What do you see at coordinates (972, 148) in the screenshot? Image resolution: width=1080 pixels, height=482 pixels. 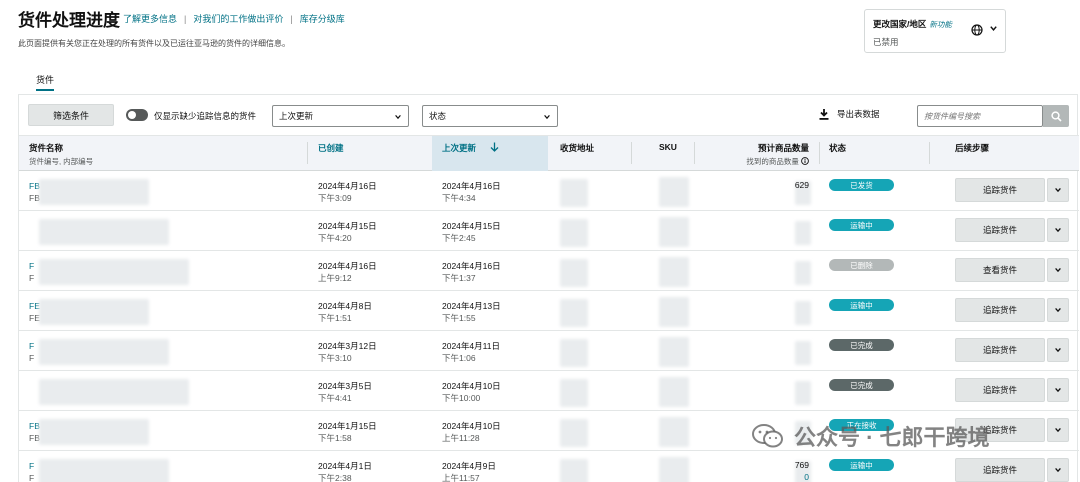 I see `col-next-steps: 后续步骤` at bounding box center [972, 148].